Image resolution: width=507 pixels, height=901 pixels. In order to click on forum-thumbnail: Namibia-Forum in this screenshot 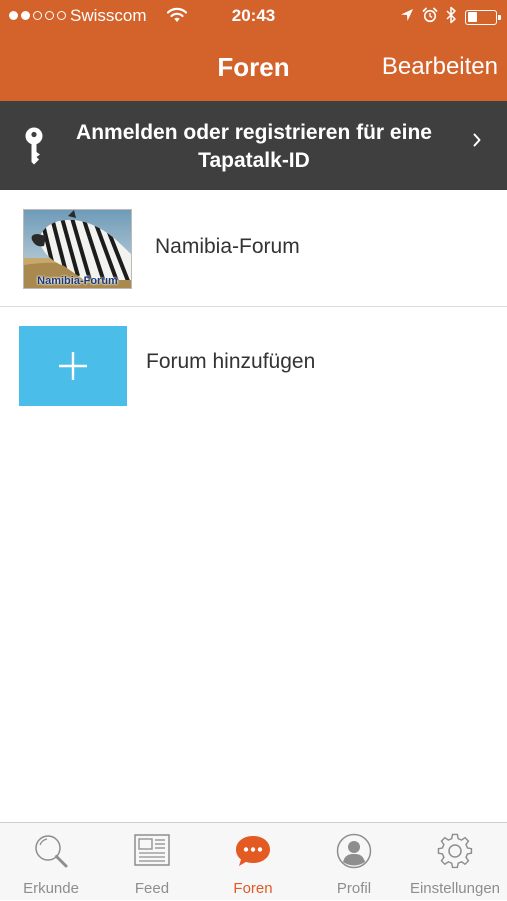, I will do `click(77, 249)`.